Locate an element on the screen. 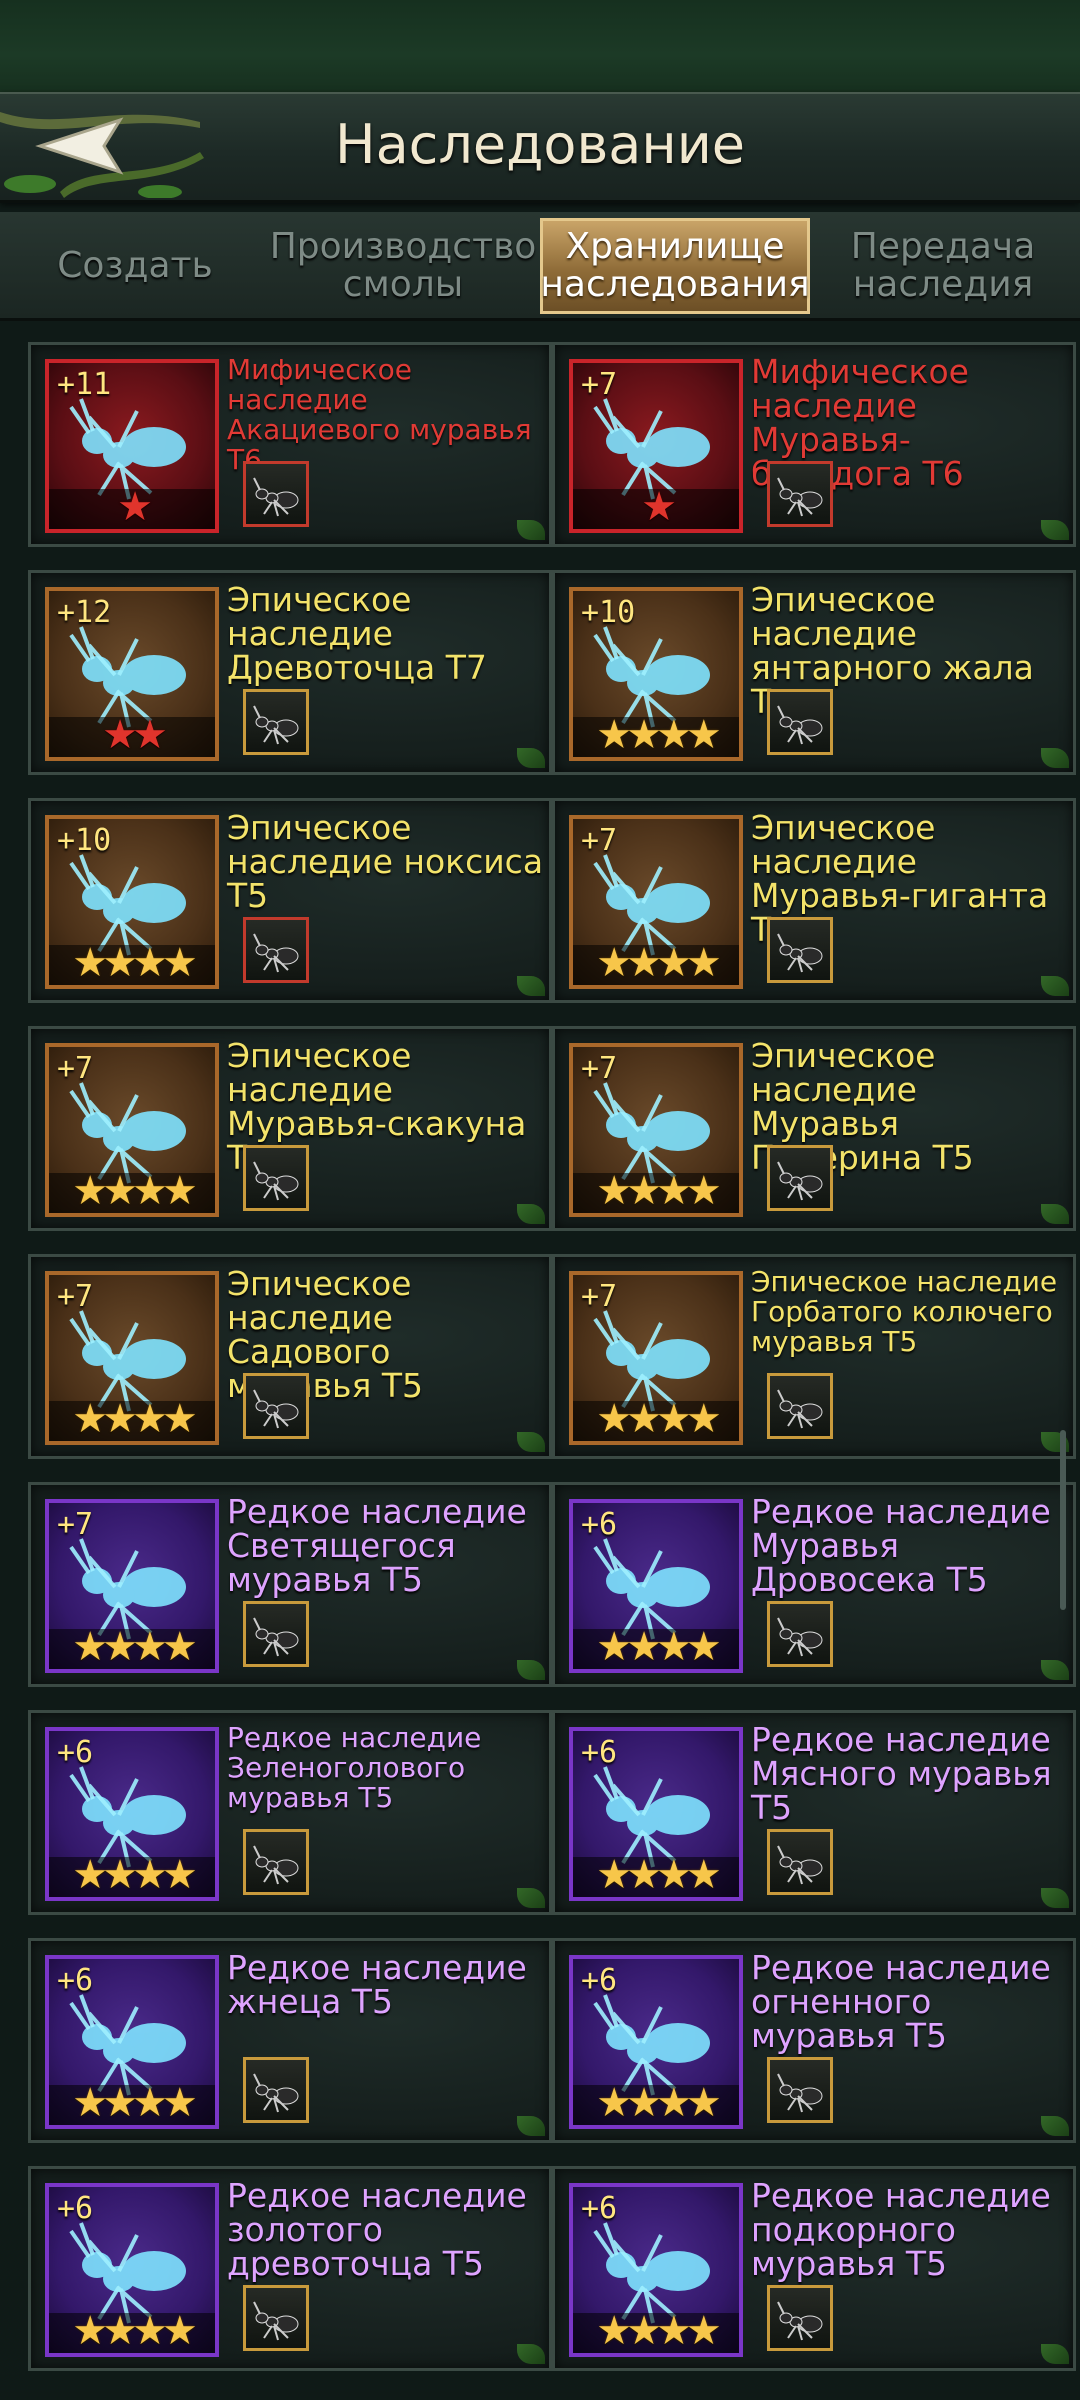 The width and height of the screenshot is (1080, 2400). ant-portrait: +7 ★★★★ is located at coordinates (132, 1586).